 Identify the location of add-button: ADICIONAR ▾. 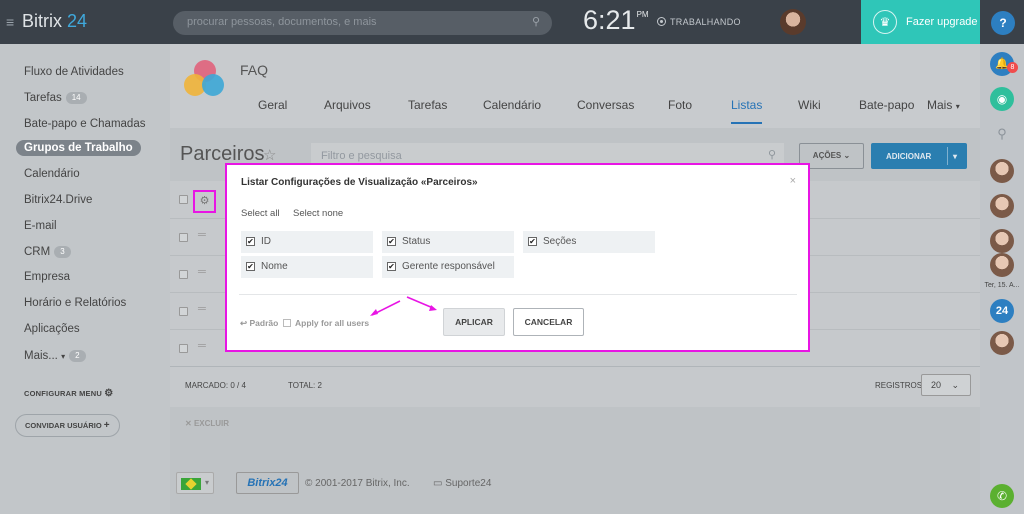
(919, 156).